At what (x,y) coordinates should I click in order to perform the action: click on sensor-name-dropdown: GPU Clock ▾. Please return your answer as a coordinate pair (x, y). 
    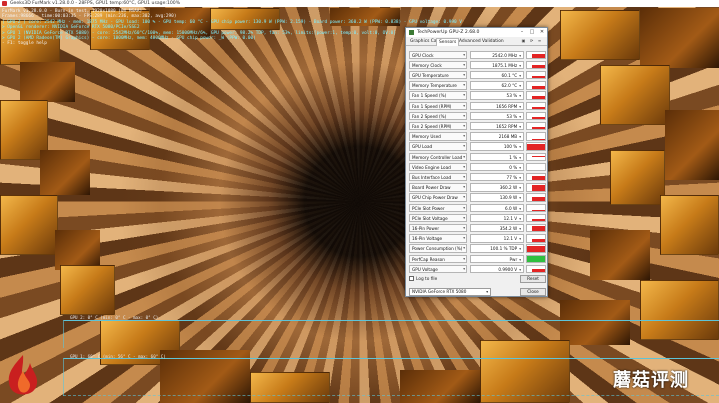
    Looking at the image, I should click on (438, 55).